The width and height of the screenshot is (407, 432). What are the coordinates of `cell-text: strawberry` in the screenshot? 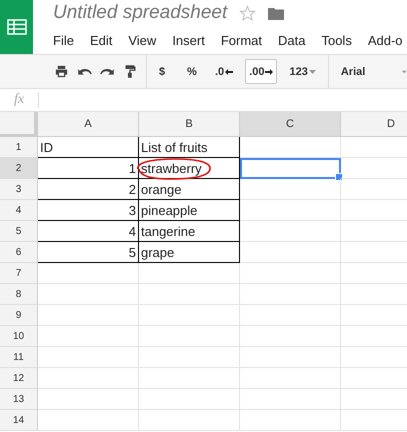 It's located at (171, 168).